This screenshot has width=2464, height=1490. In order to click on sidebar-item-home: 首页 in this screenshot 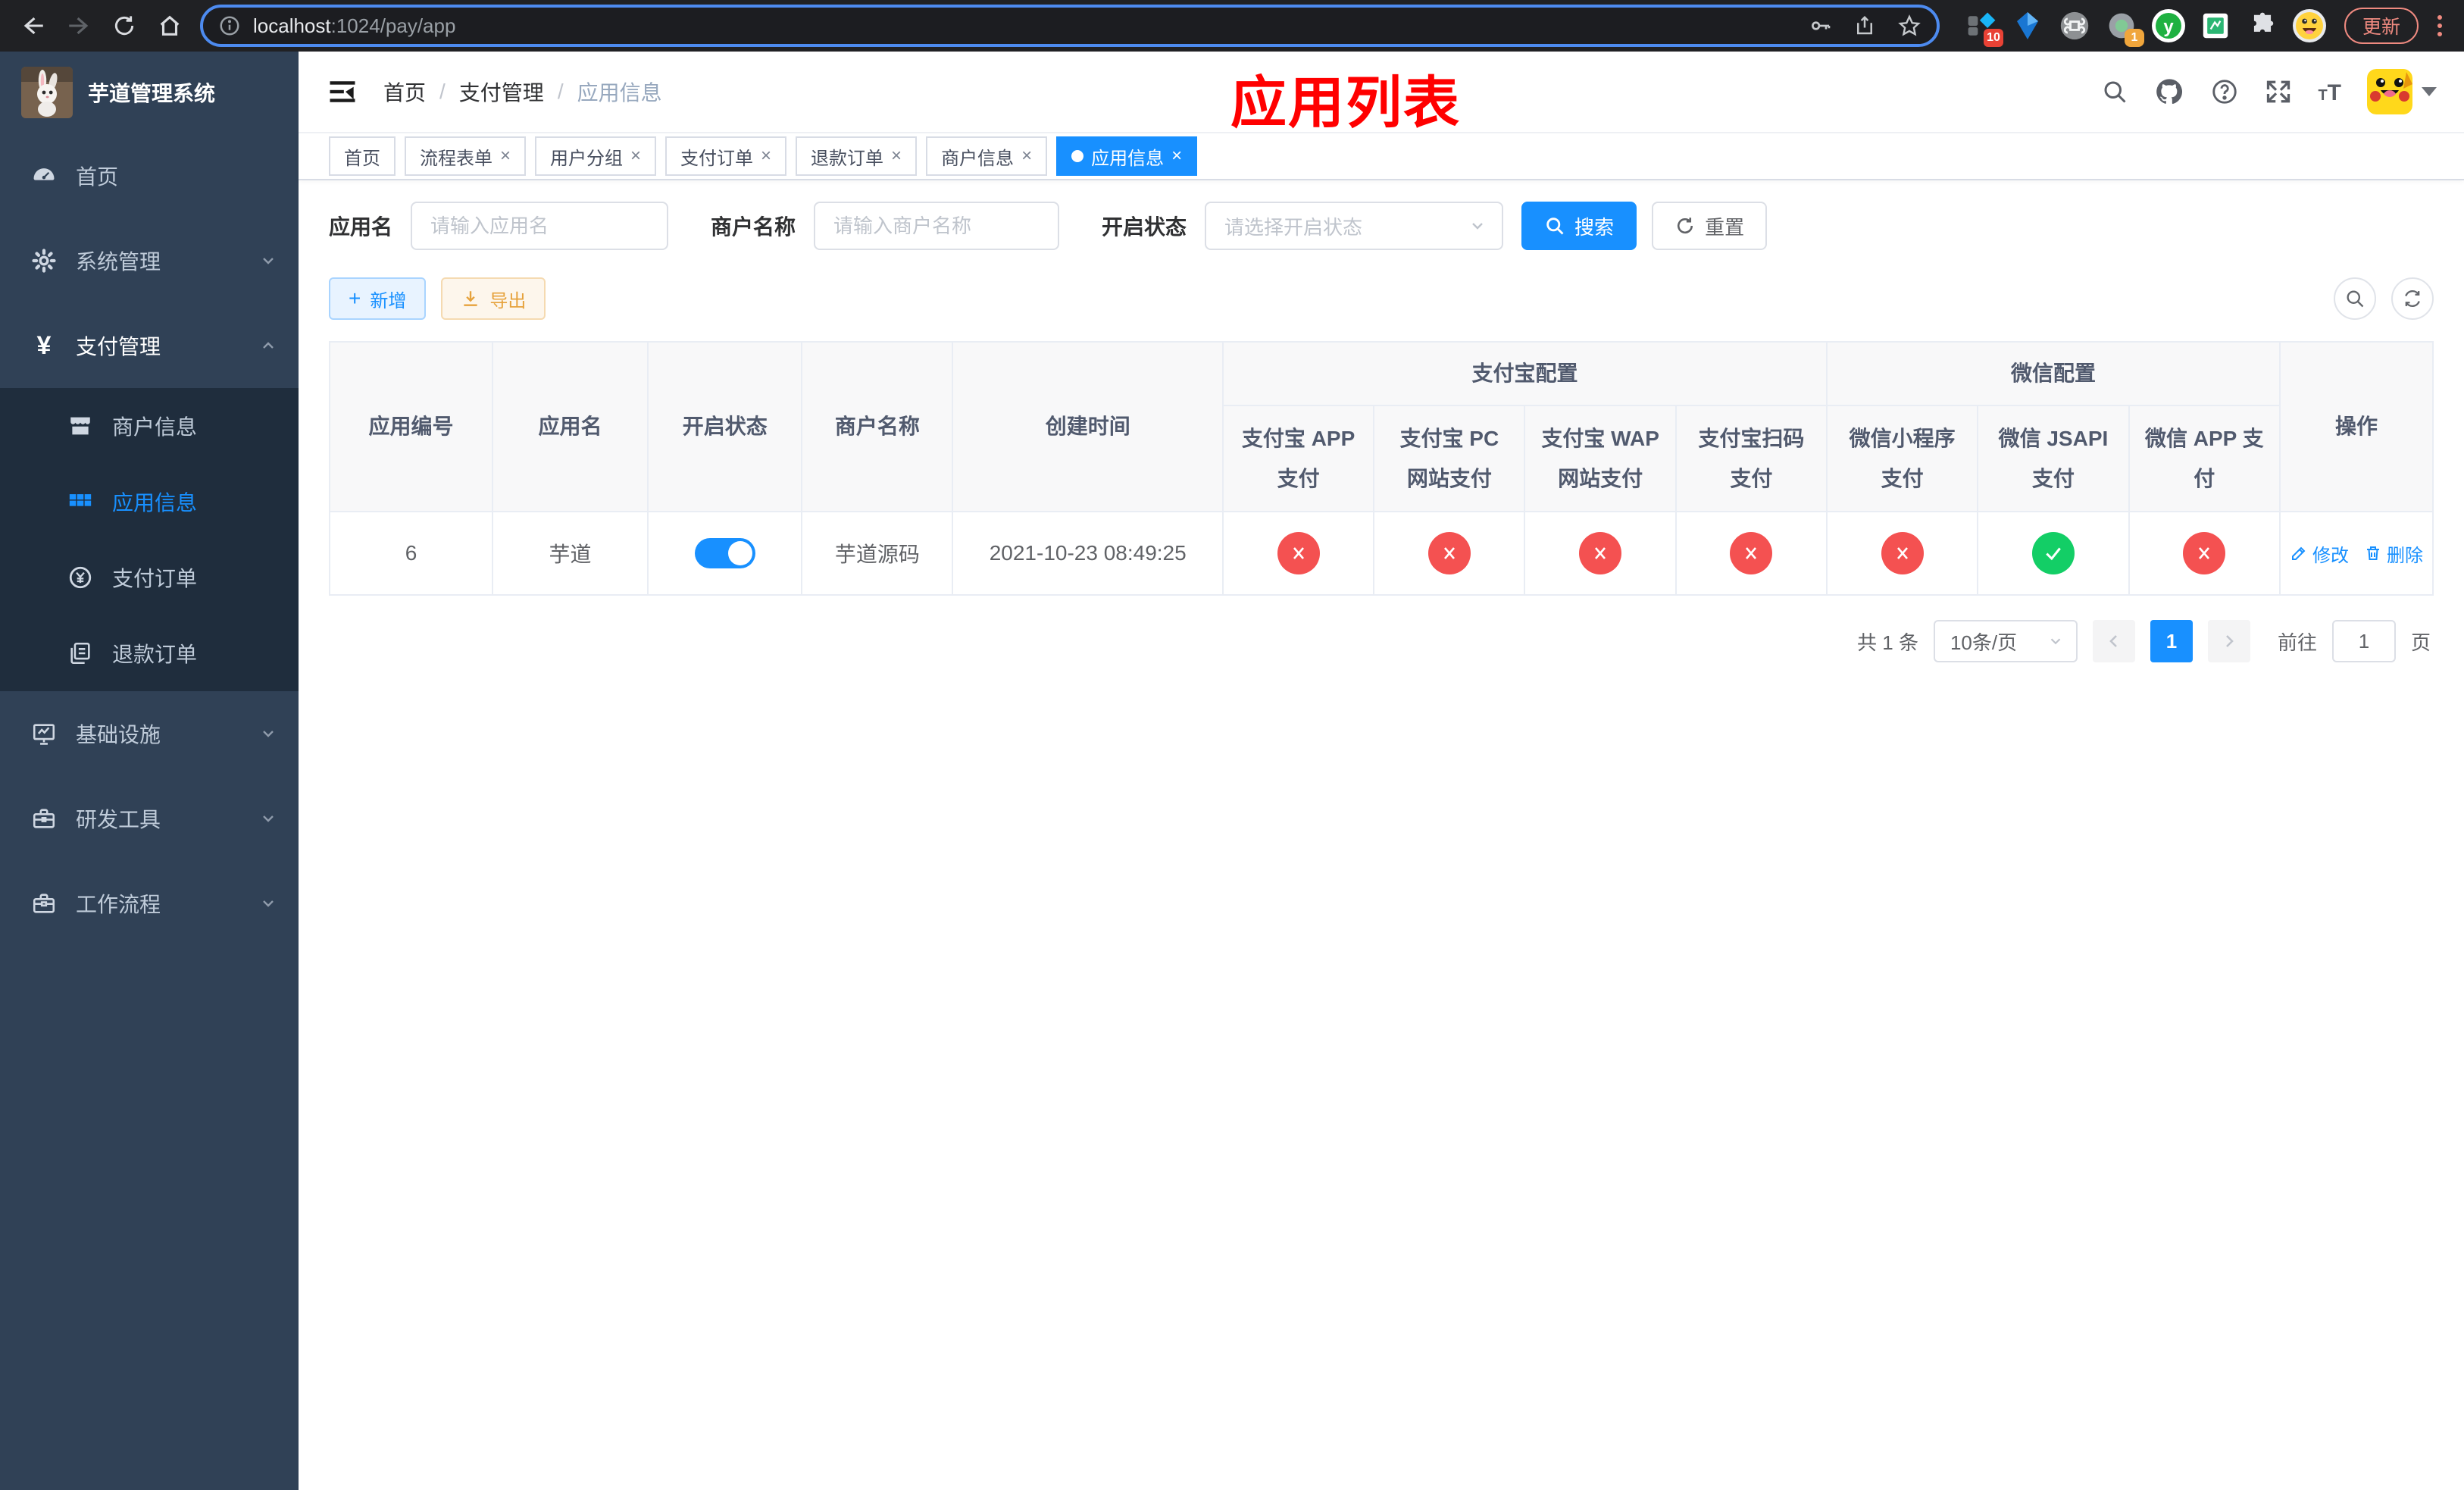, I will do `click(149, 176)`.